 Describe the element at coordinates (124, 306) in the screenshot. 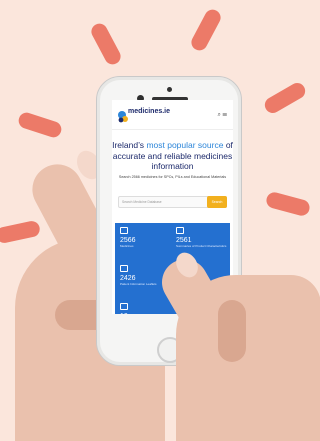

I see `other-icon` at that location.